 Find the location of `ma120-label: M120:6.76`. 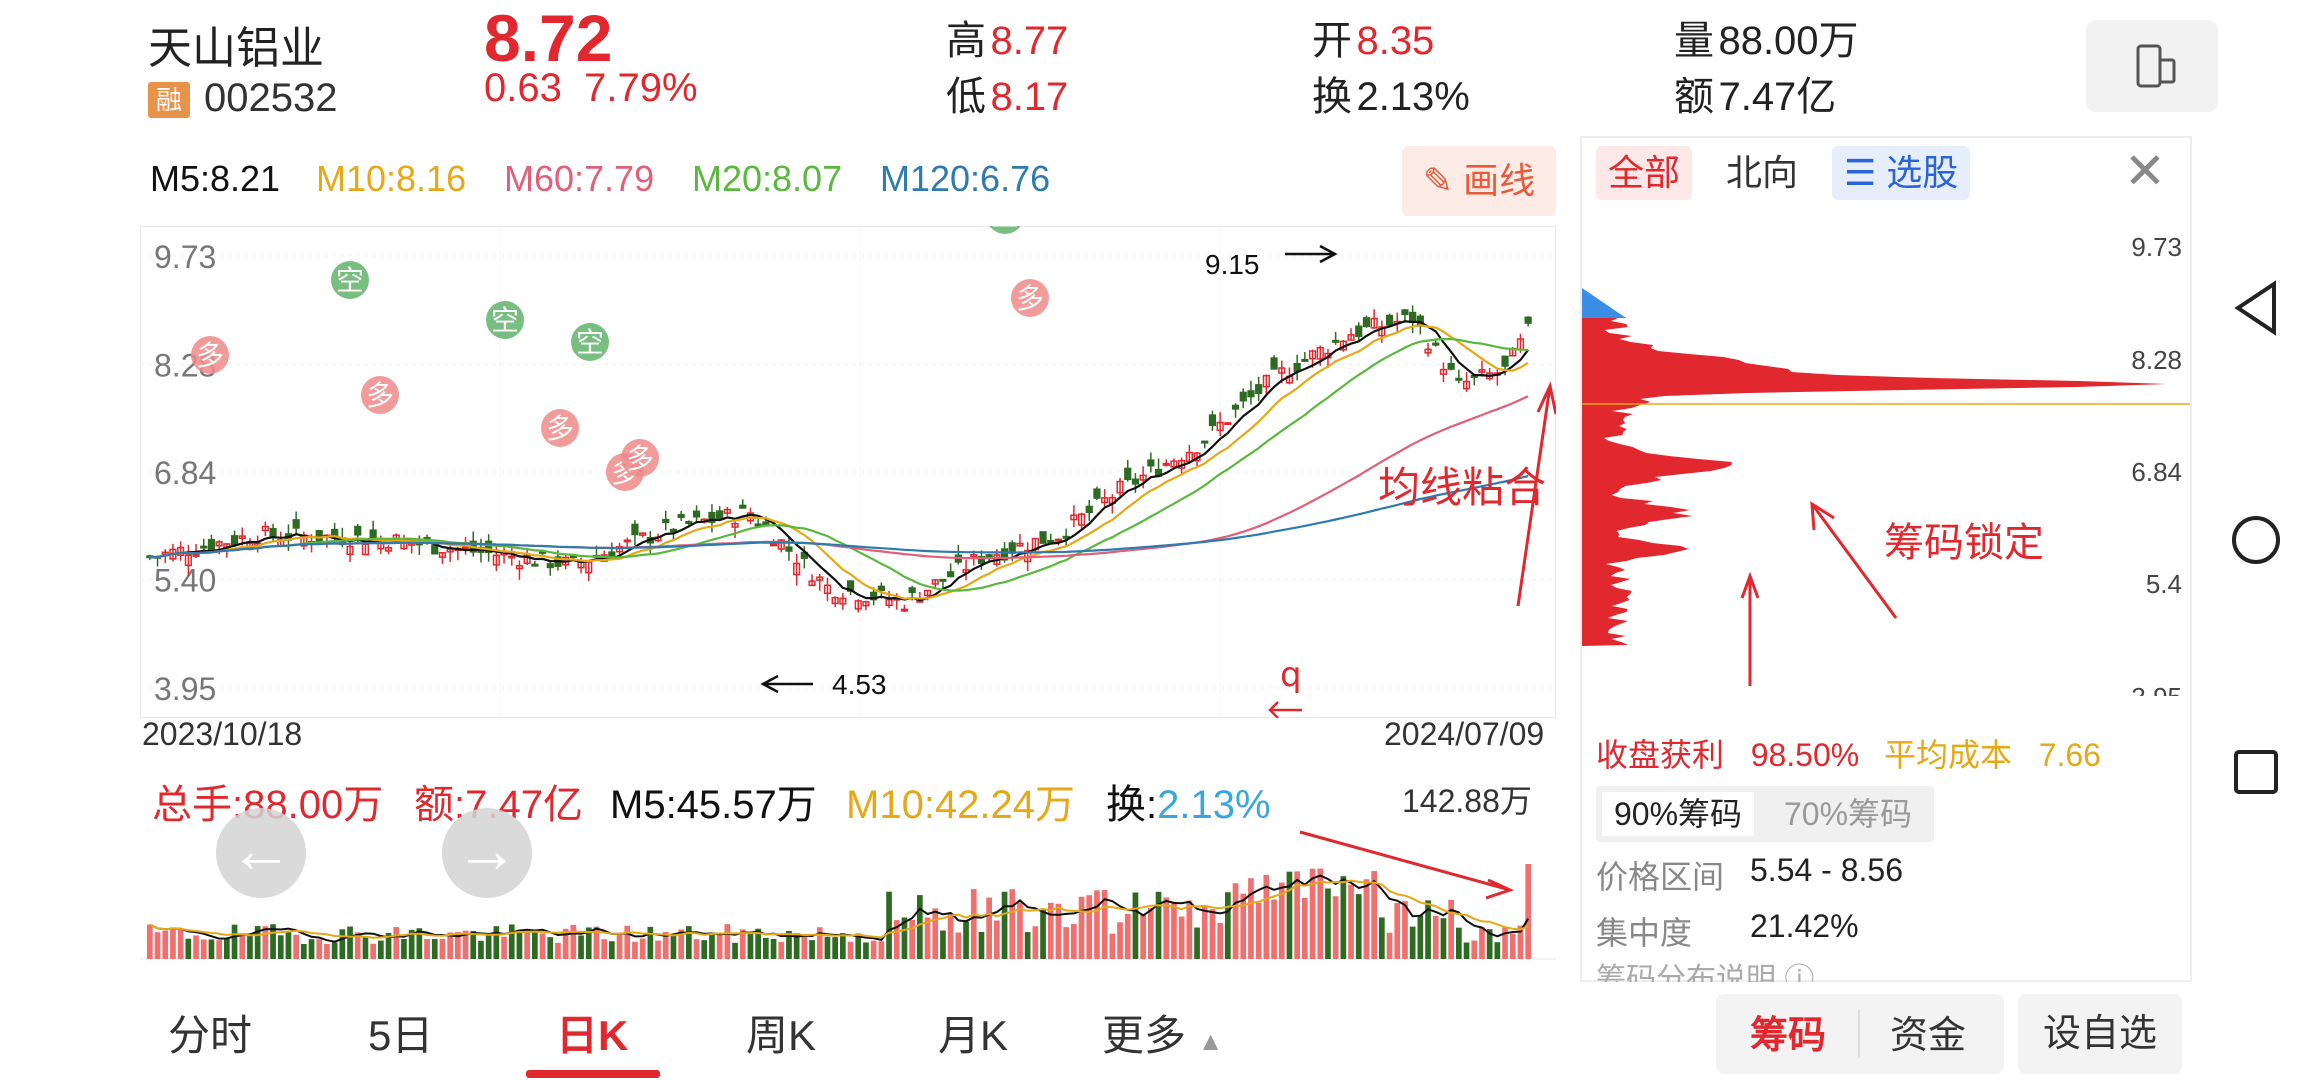

ma120-label: M120:6.76 is located at coordinates (965, 178).